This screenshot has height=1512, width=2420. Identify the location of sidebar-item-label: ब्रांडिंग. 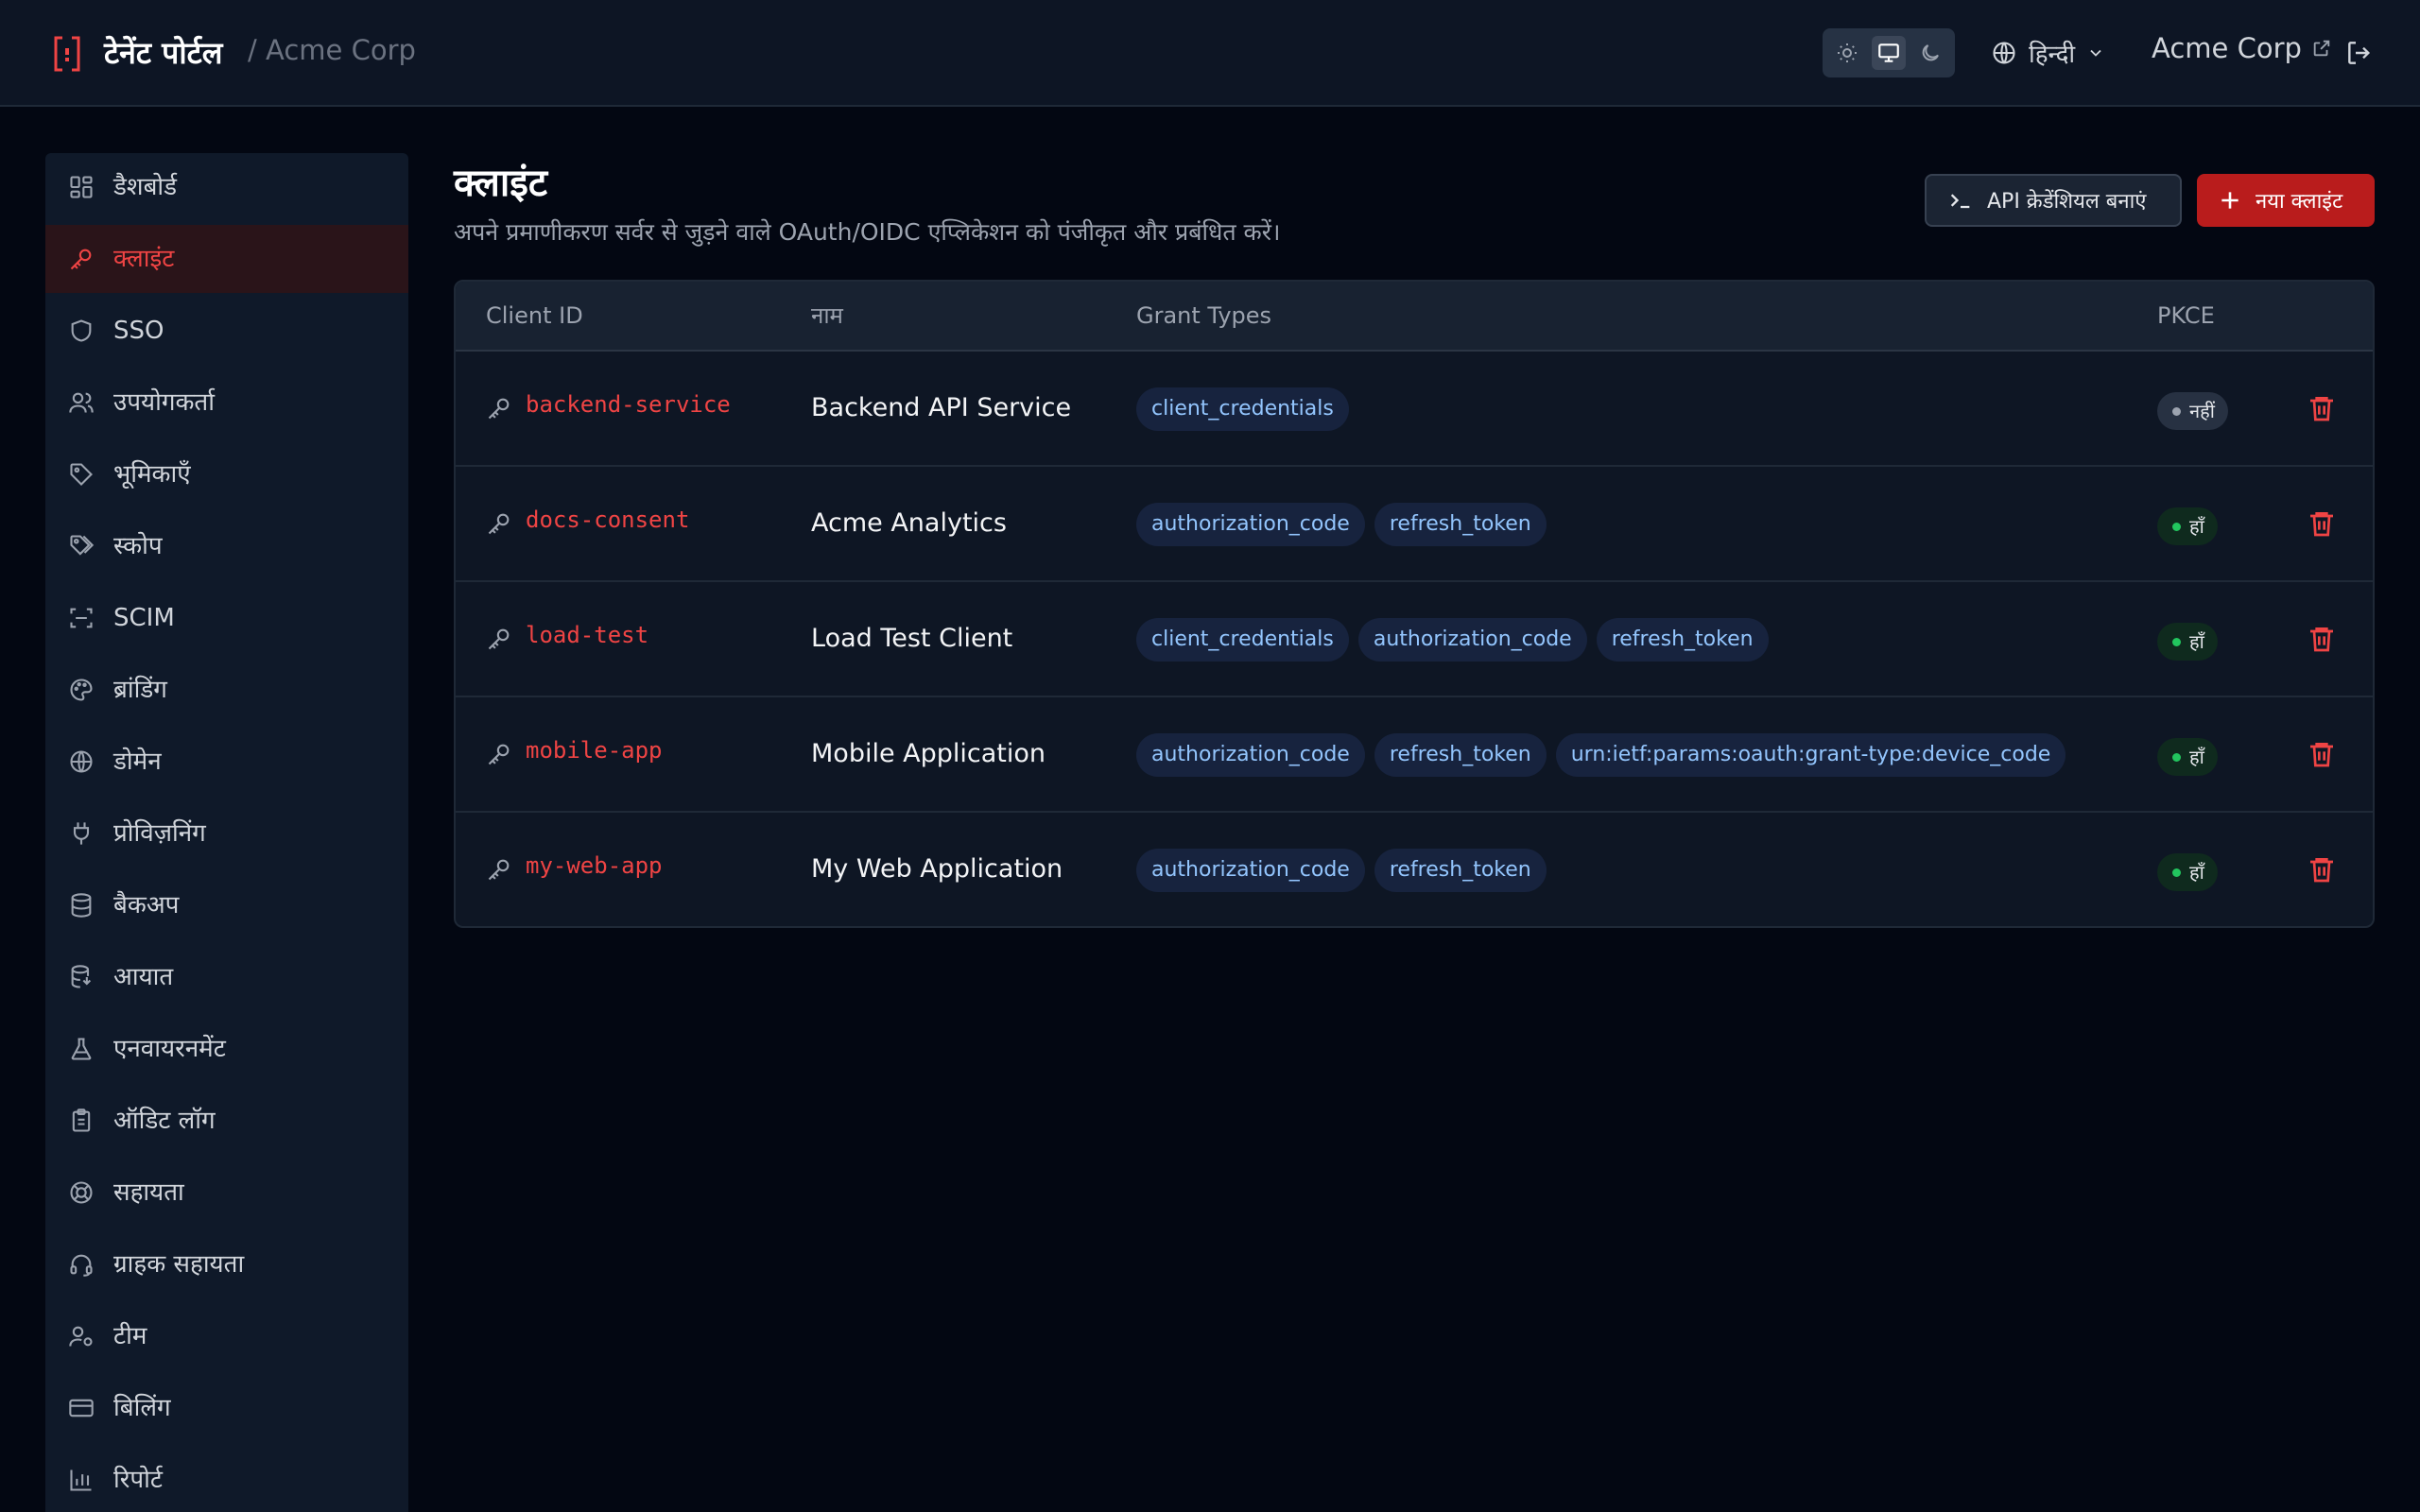
(140, 690).